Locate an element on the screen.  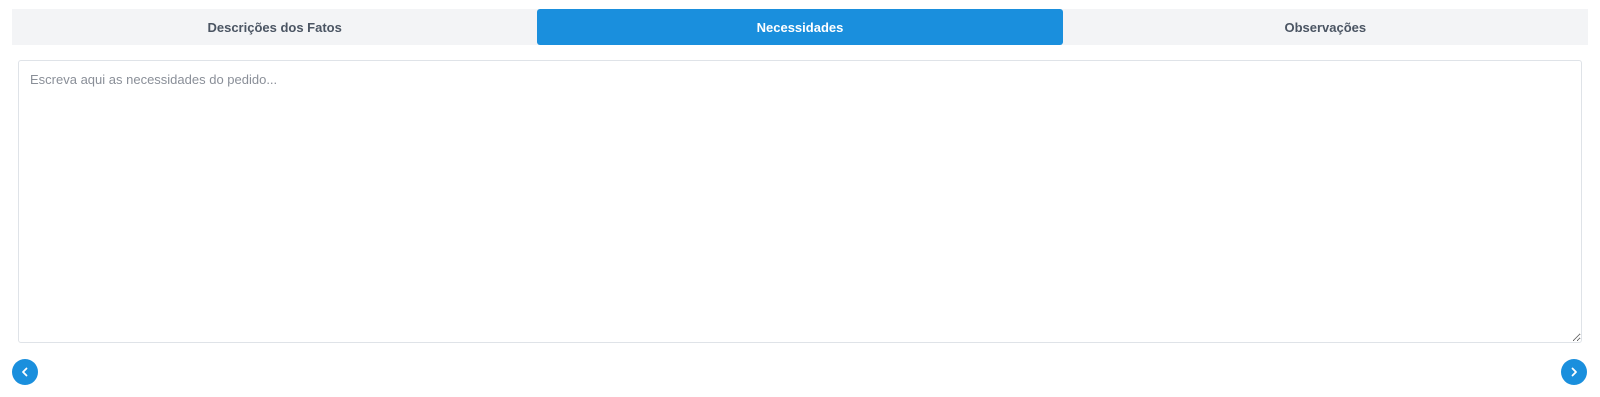
previous-button is located at coordinates (25, 372).